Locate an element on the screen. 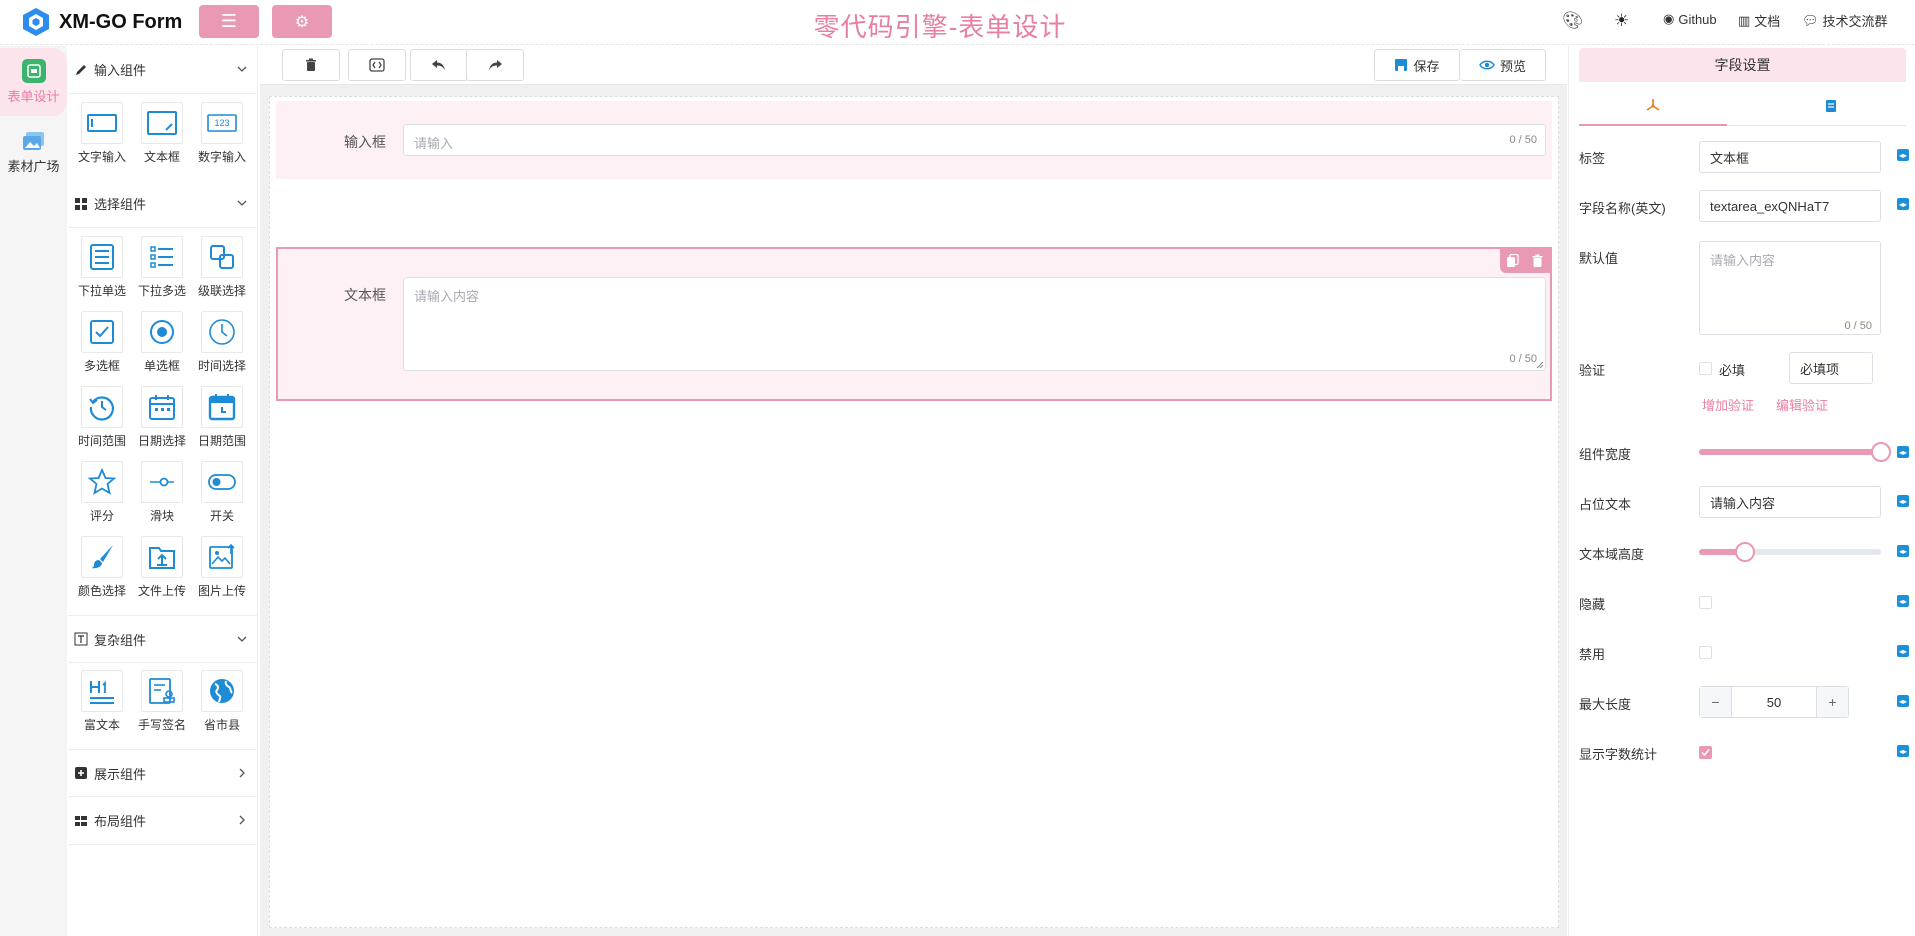  tab-form-props is located at coordinates (1831, 106).